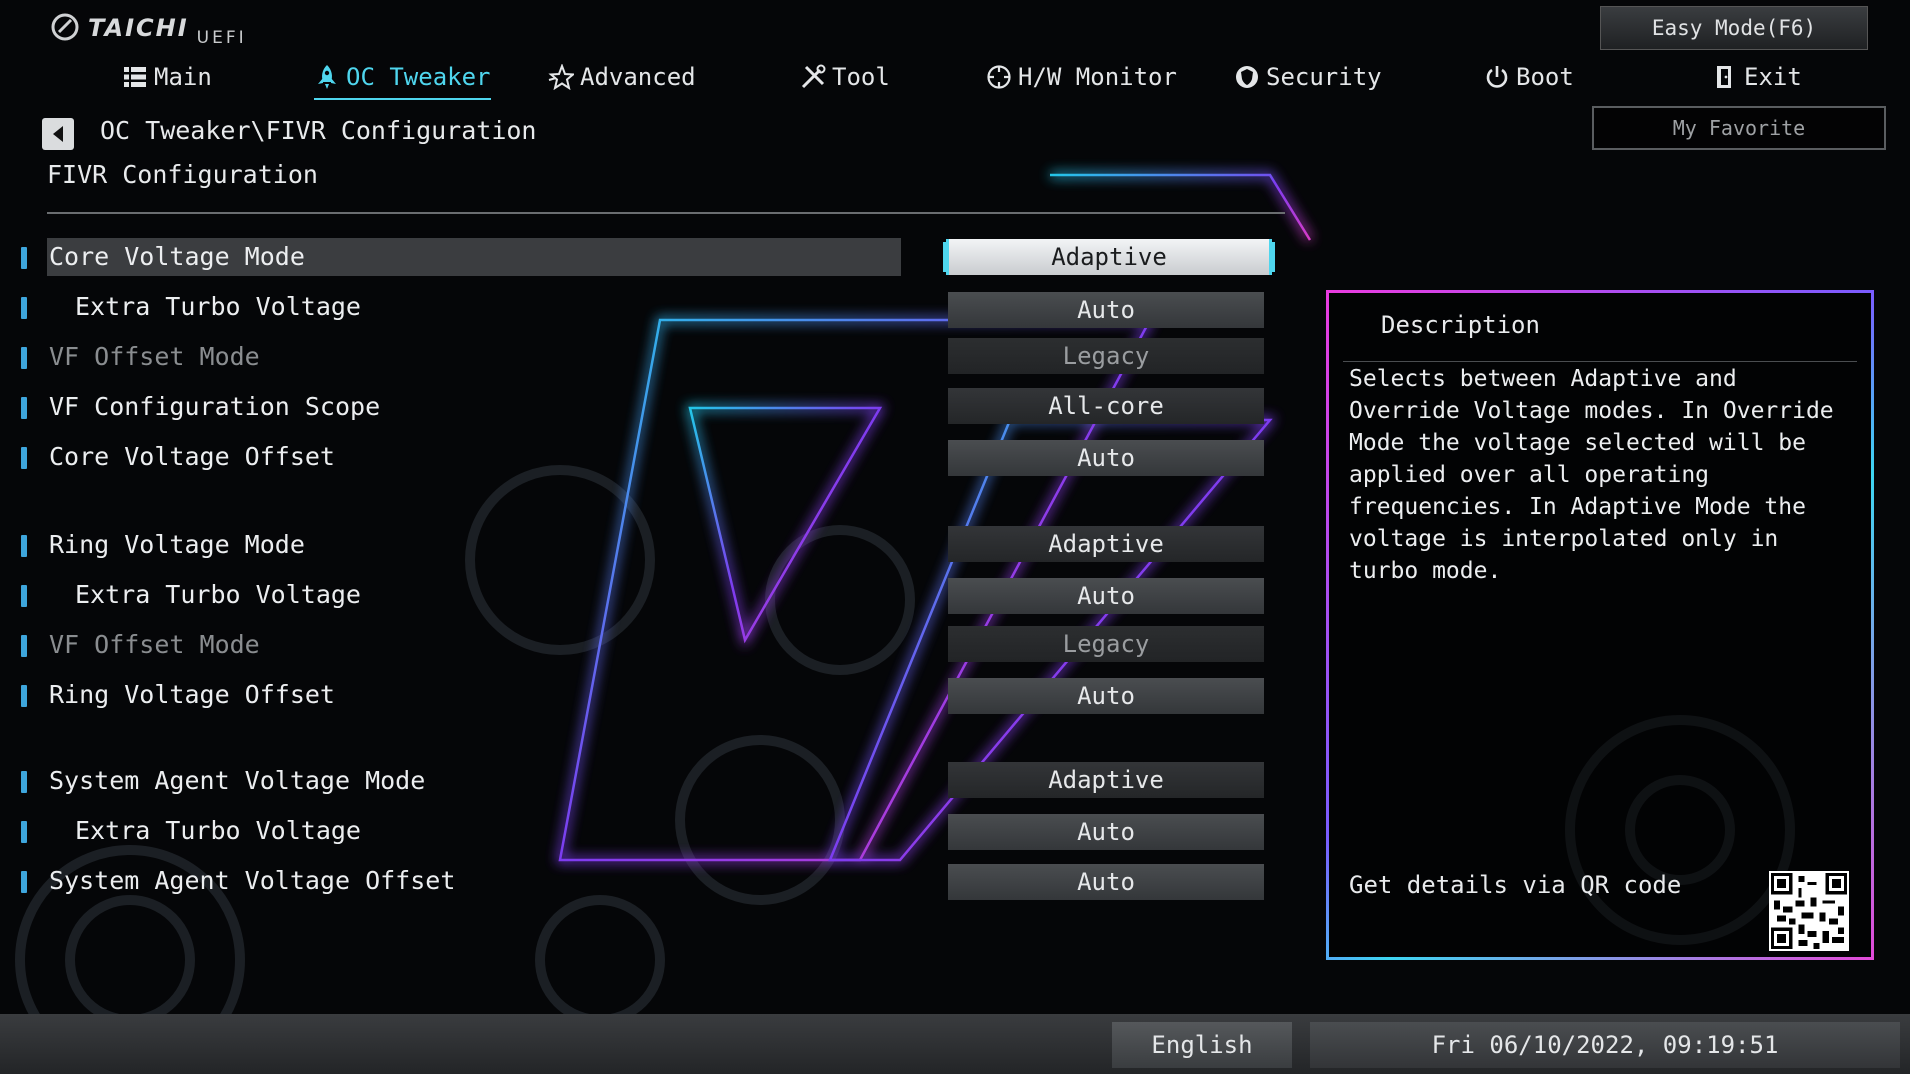 The height and width of the screenshot is (1074, 1910). Describe the element at coordinates (192, 694) in the screenshot. I see `setting-label: Ring Voltage Offset` at that location.